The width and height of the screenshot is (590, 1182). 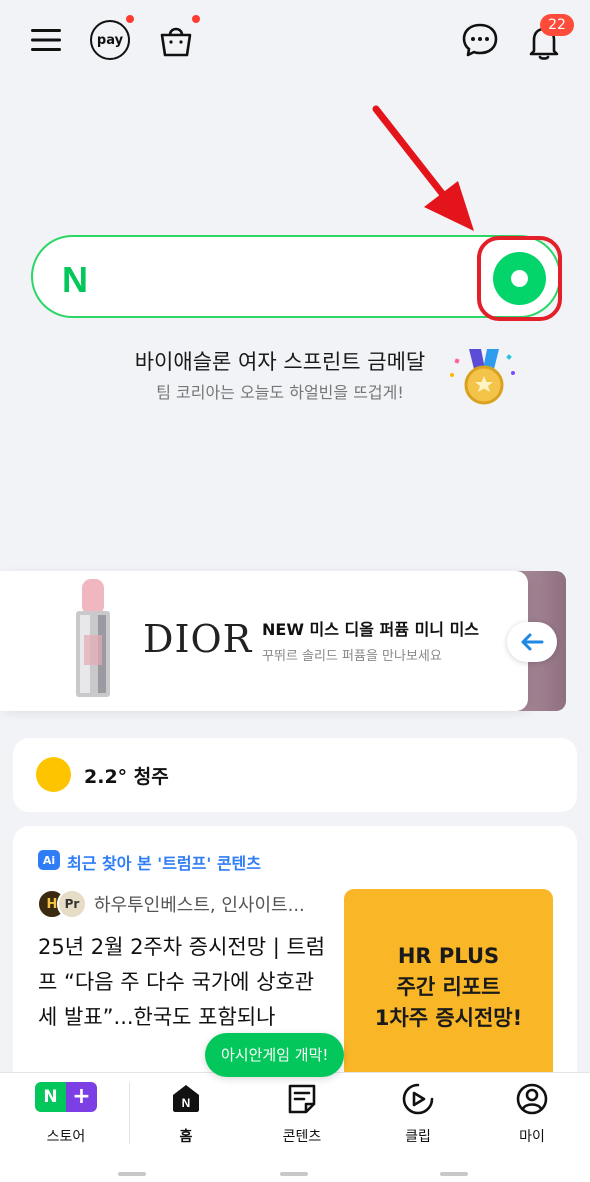 I want to click on menu-icon, so click(x=46, y=40).